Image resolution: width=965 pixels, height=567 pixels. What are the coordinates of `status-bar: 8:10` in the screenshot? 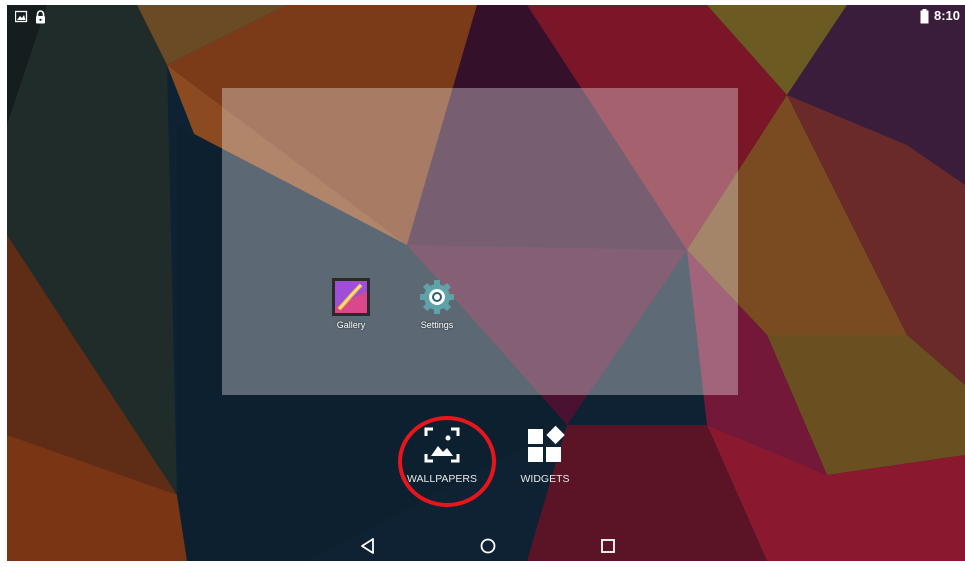 It's located at (486, 17).